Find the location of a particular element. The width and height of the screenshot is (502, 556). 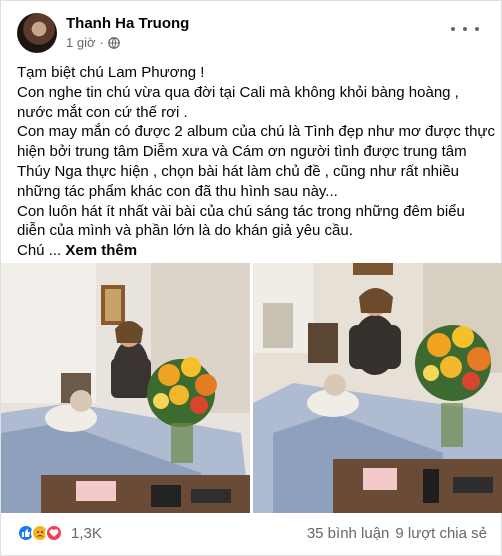

globe-icon is located at coordinates (113, 42).